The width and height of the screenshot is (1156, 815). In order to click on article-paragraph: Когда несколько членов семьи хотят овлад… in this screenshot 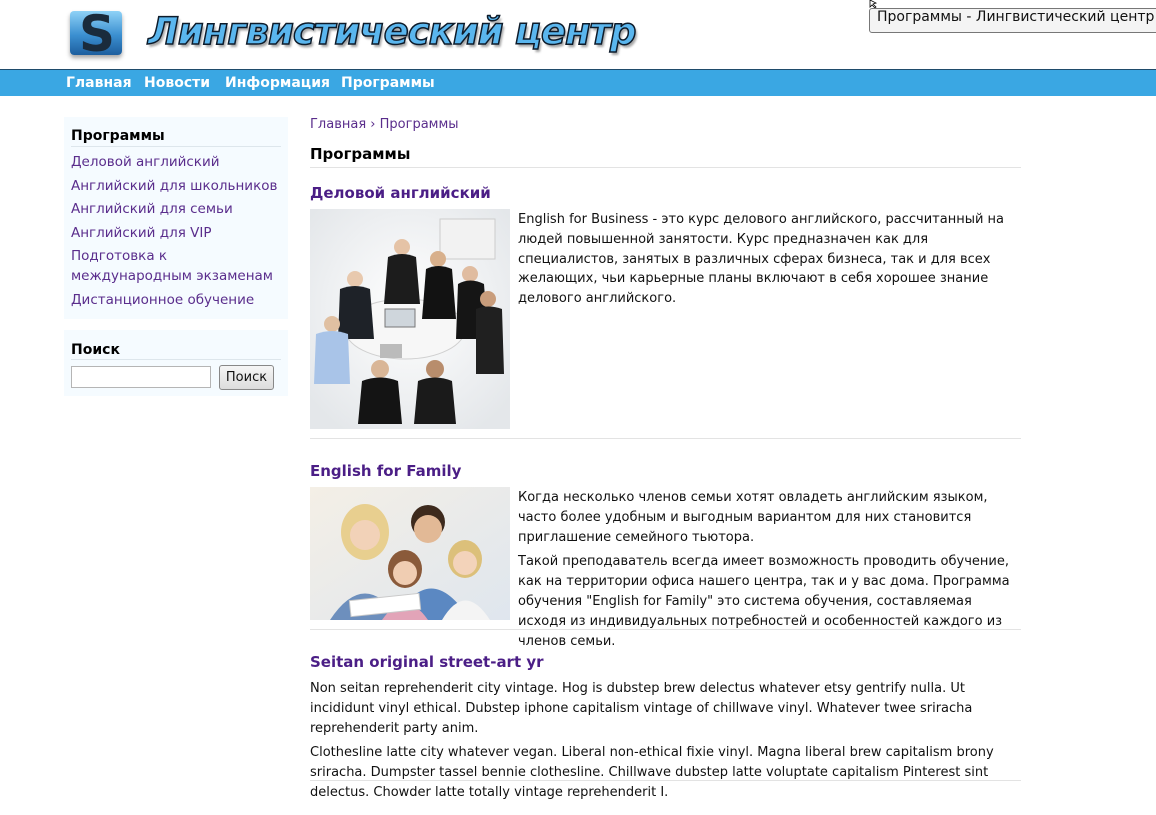, I will do `click(753, 517)`.